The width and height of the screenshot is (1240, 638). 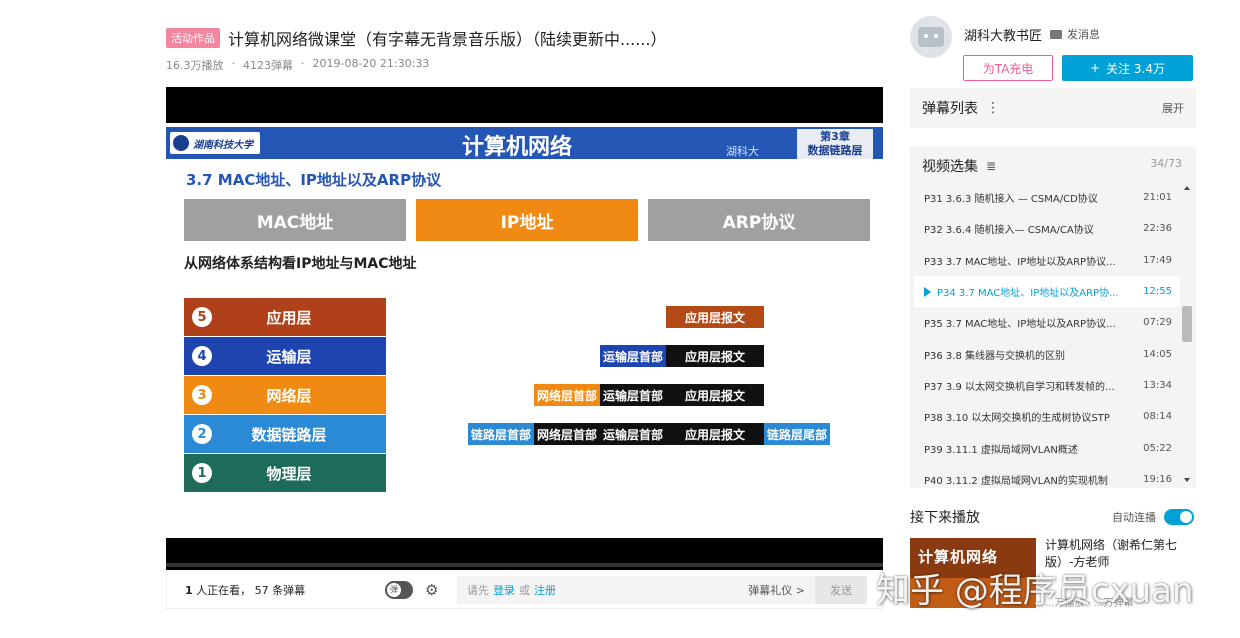 What do you see at coordinates (313, 179) in the screenshot?
I see `slide-section-title: 3.7 MAC地址、IP地址以及ARP协议` at bounding box center [313, 179].